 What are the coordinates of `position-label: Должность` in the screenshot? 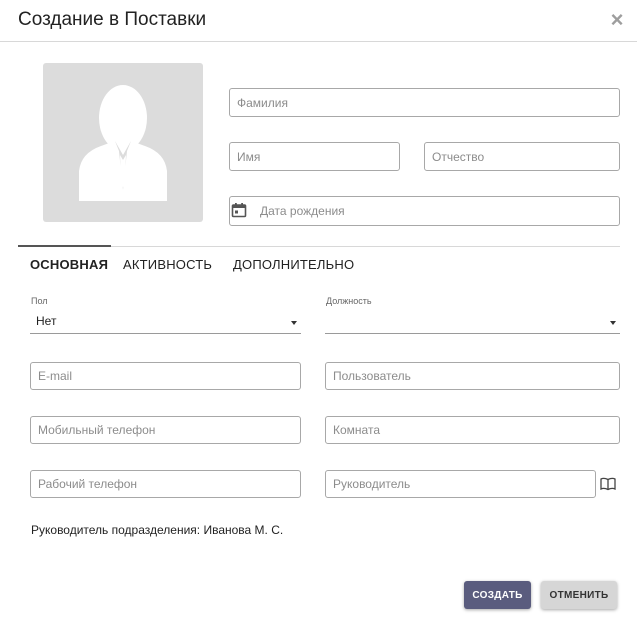 It's located at (349, 301).